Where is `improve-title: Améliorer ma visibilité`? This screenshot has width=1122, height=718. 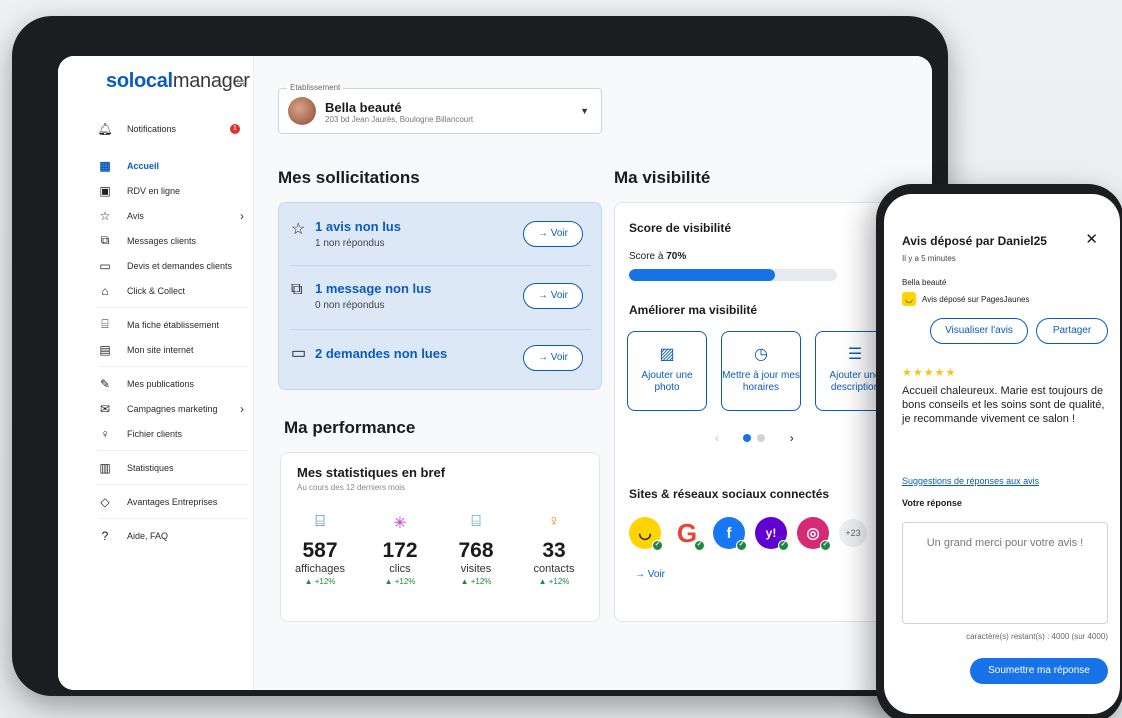 improve-title: Améliorer ma visibilité is located at coordinates (693, 310).